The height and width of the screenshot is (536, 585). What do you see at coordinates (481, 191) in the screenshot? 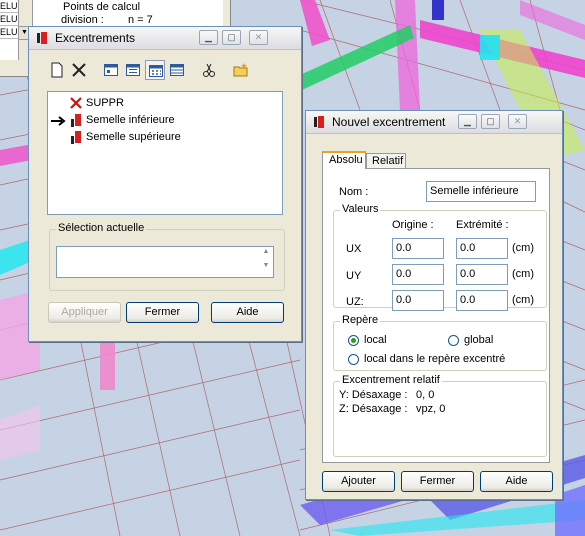
I see `name-field: Semelle inférieure` at bounding box center [481, 191].